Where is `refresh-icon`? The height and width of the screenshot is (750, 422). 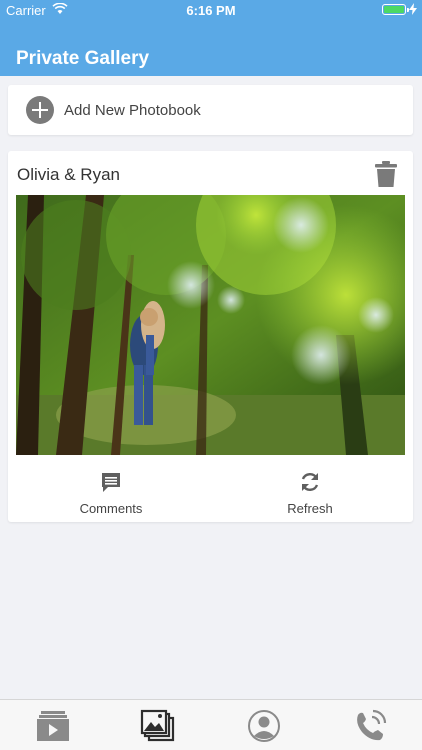
refresh-icon is located at coordinates (310, 482).